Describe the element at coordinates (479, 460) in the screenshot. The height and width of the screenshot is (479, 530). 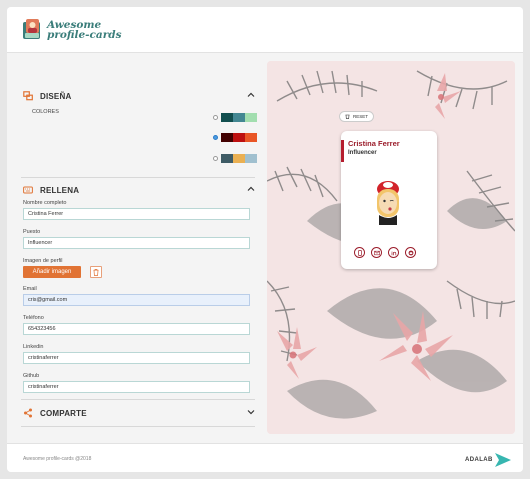
I see `adalab-brand: ADALAB` at that location.